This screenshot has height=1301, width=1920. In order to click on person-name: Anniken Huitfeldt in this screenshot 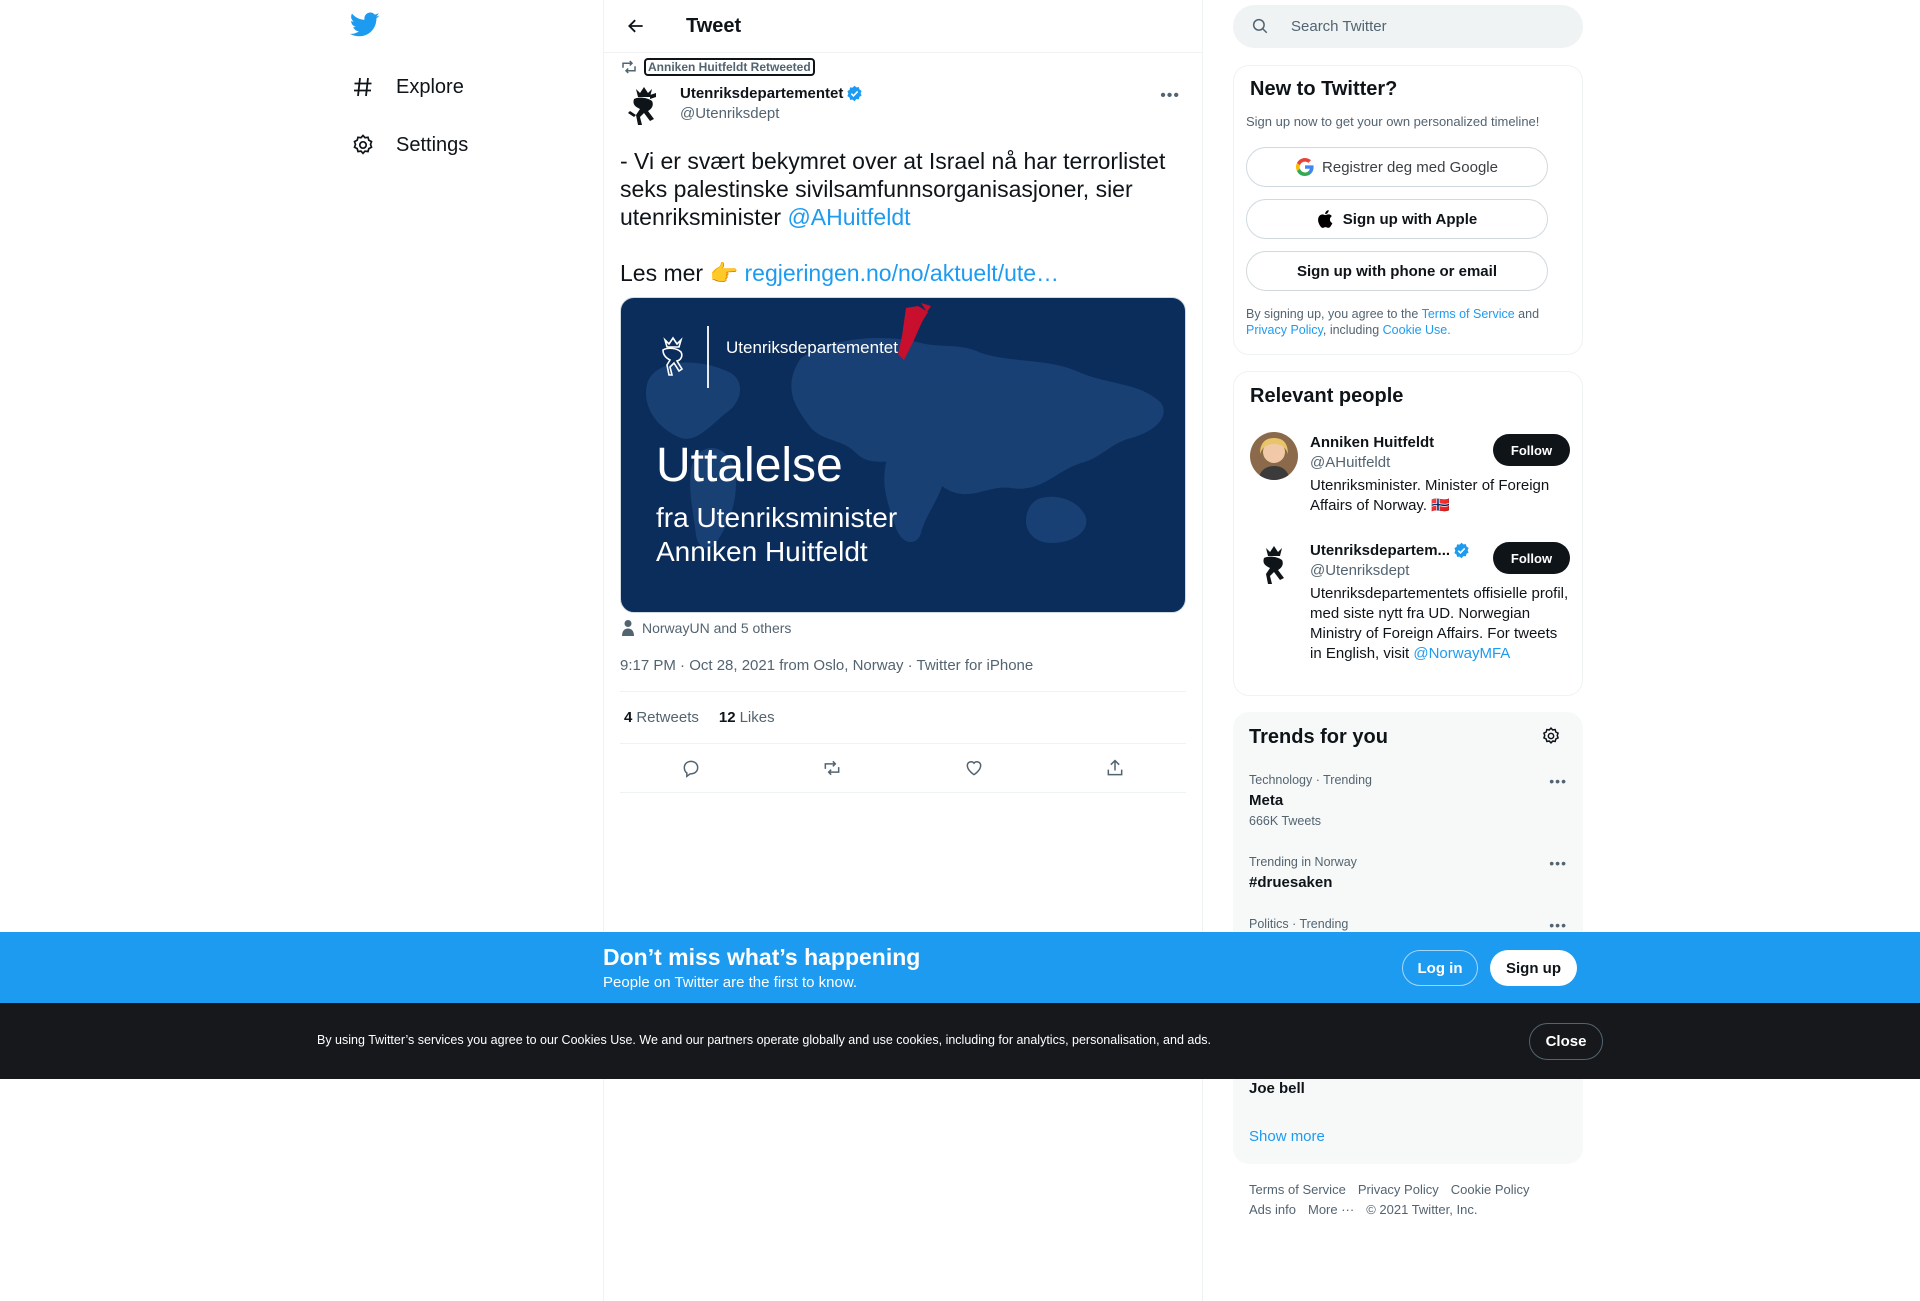, I will do `click(1372, 442)`.